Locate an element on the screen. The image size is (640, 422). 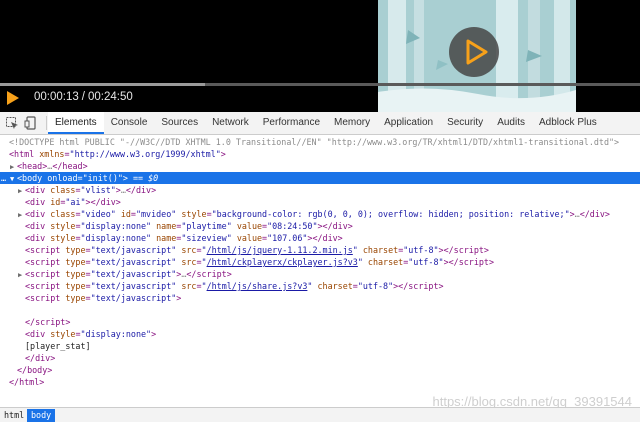
tab-audits: Audits is located at coordinates (511, 123).